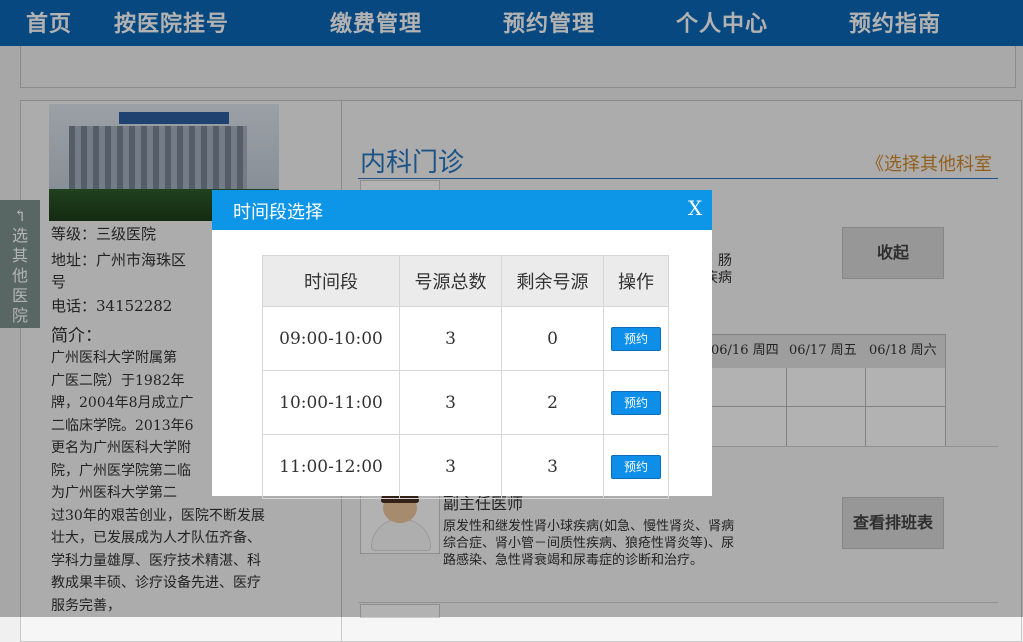 Image resolution: width=1023 pixels, height=642 pixels. What do you see at coordinates (331, 466) in the screenshot?
I see `slot-time: 11:00-12:00` at bounding box center [331, 466].